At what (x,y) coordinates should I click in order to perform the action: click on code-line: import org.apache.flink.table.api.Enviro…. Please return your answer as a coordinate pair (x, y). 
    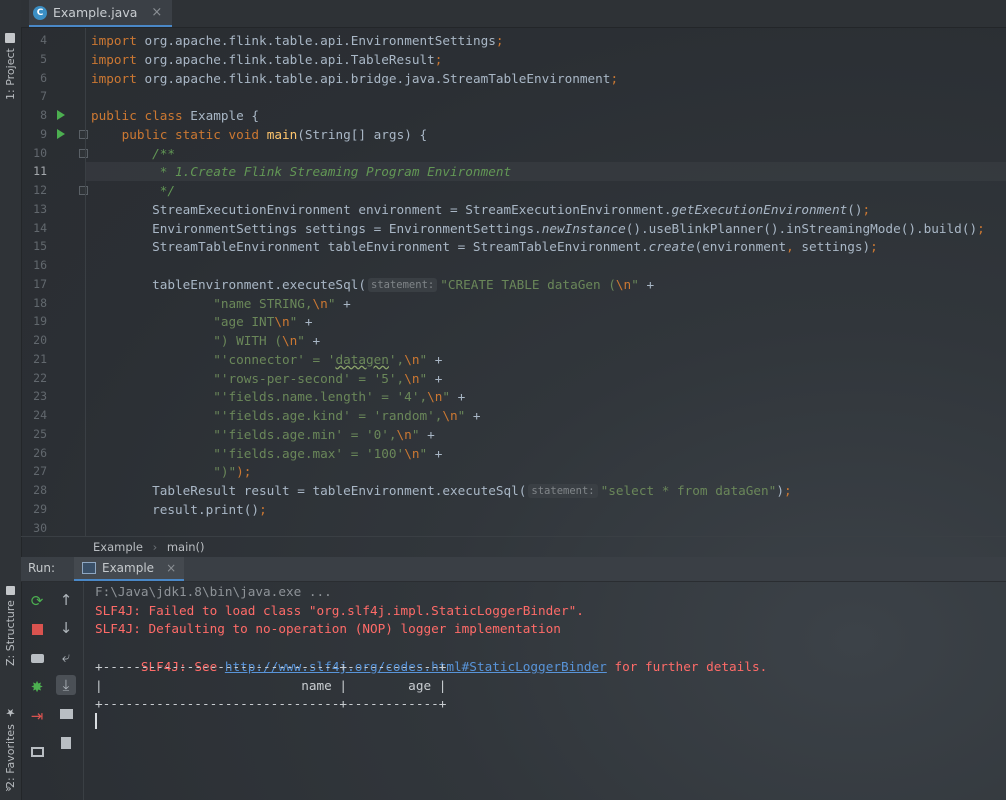
    Looking at the image, I should click on (546, 40).